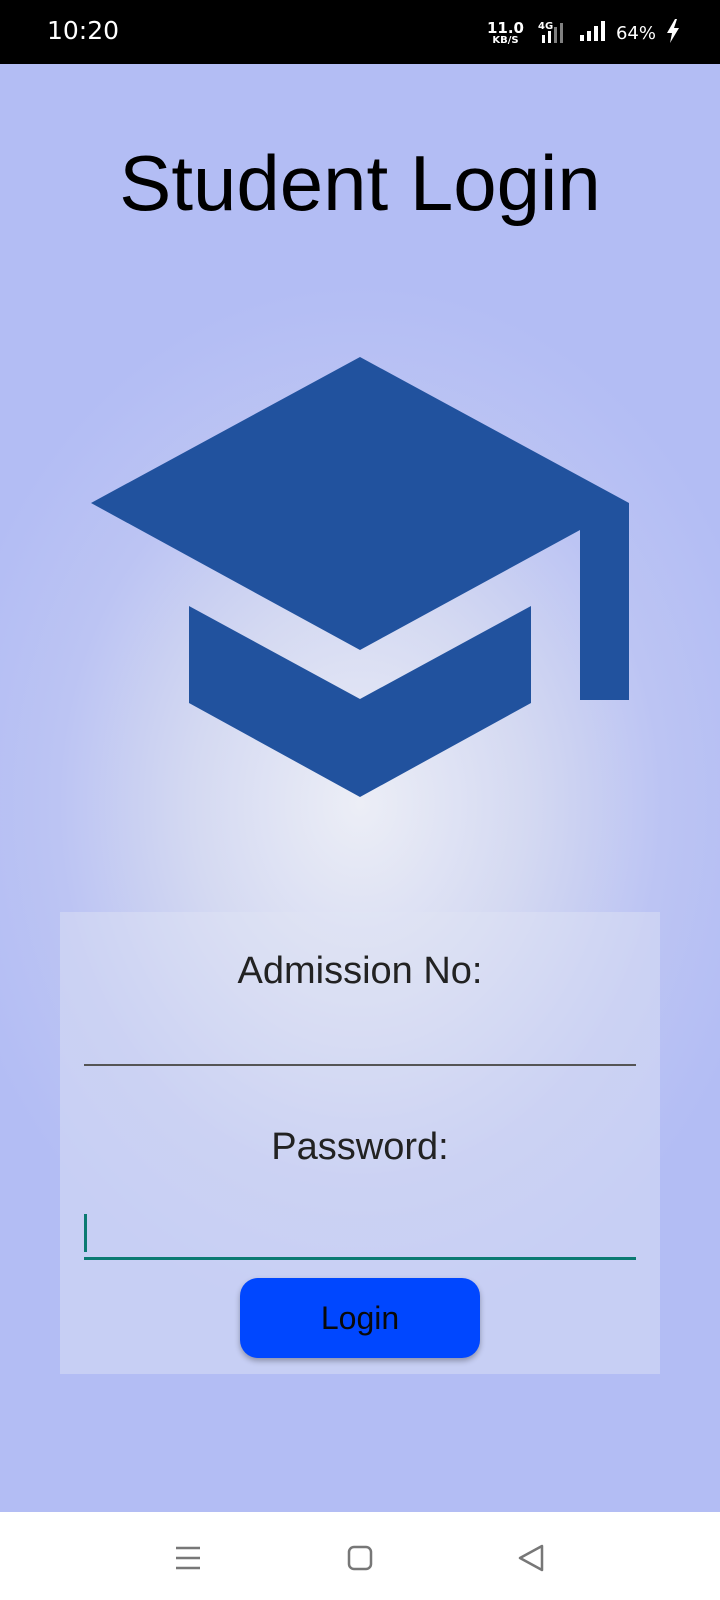 This screenshot has width=720, height=1600. What do you see at coordinates (592, 33) in the screenshot?
I see `cell-signal-icon` at bounding box center [592, 33].